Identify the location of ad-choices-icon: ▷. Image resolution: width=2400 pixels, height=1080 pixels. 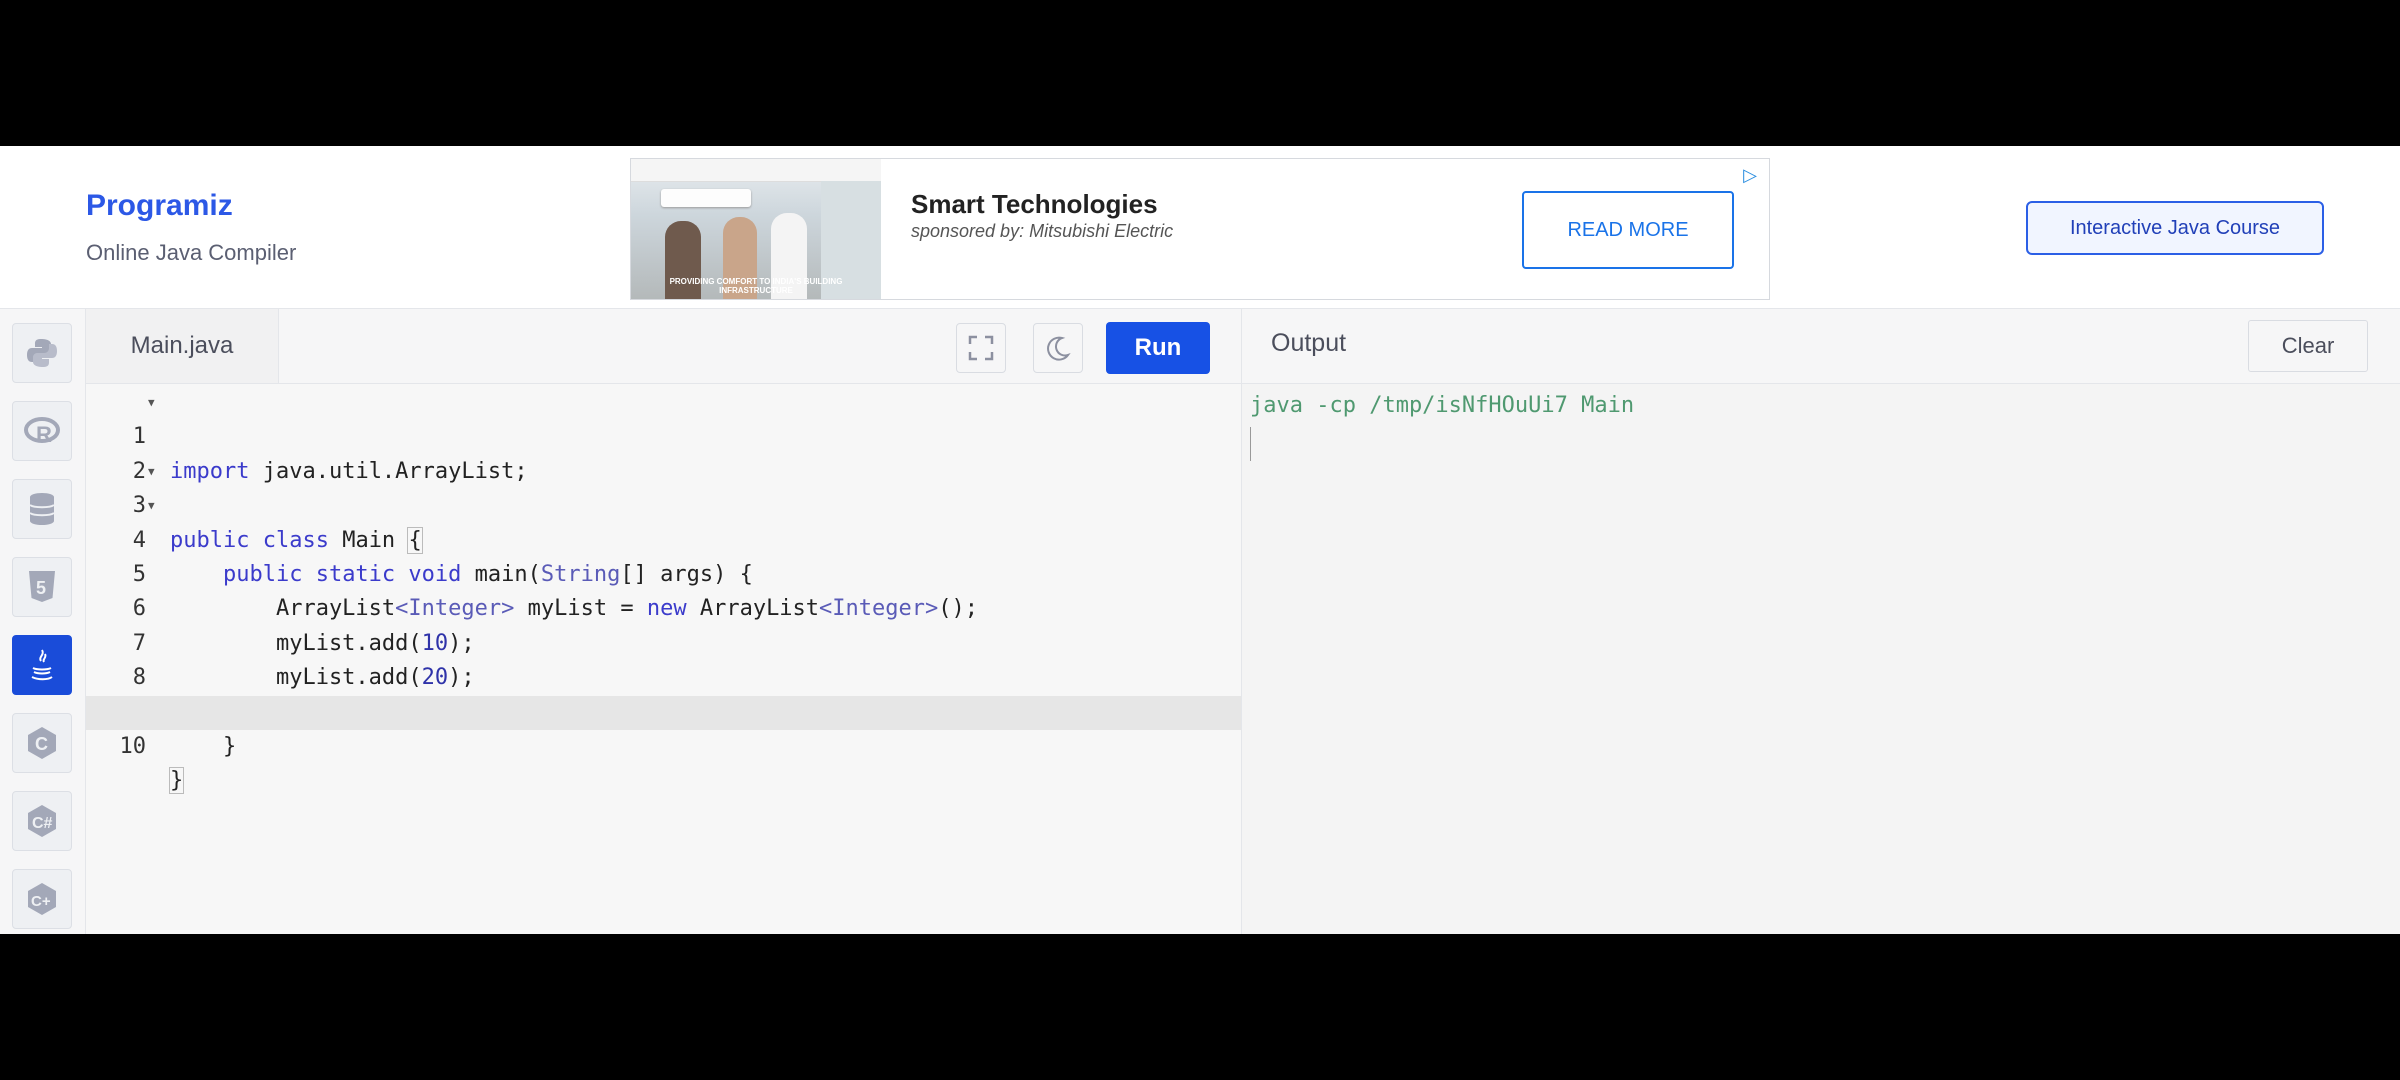
(1750, 175).